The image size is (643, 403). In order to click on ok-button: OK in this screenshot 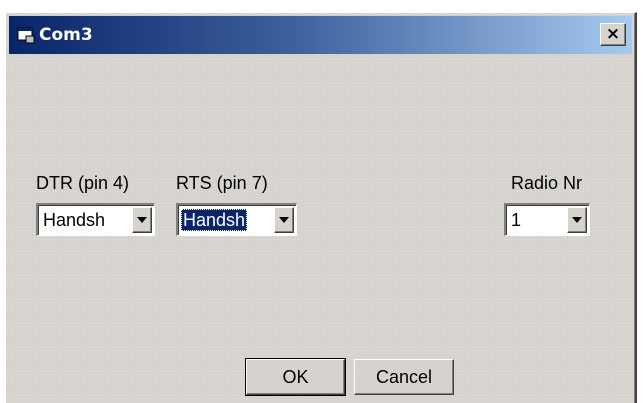, I will do `click(295, 377)`.